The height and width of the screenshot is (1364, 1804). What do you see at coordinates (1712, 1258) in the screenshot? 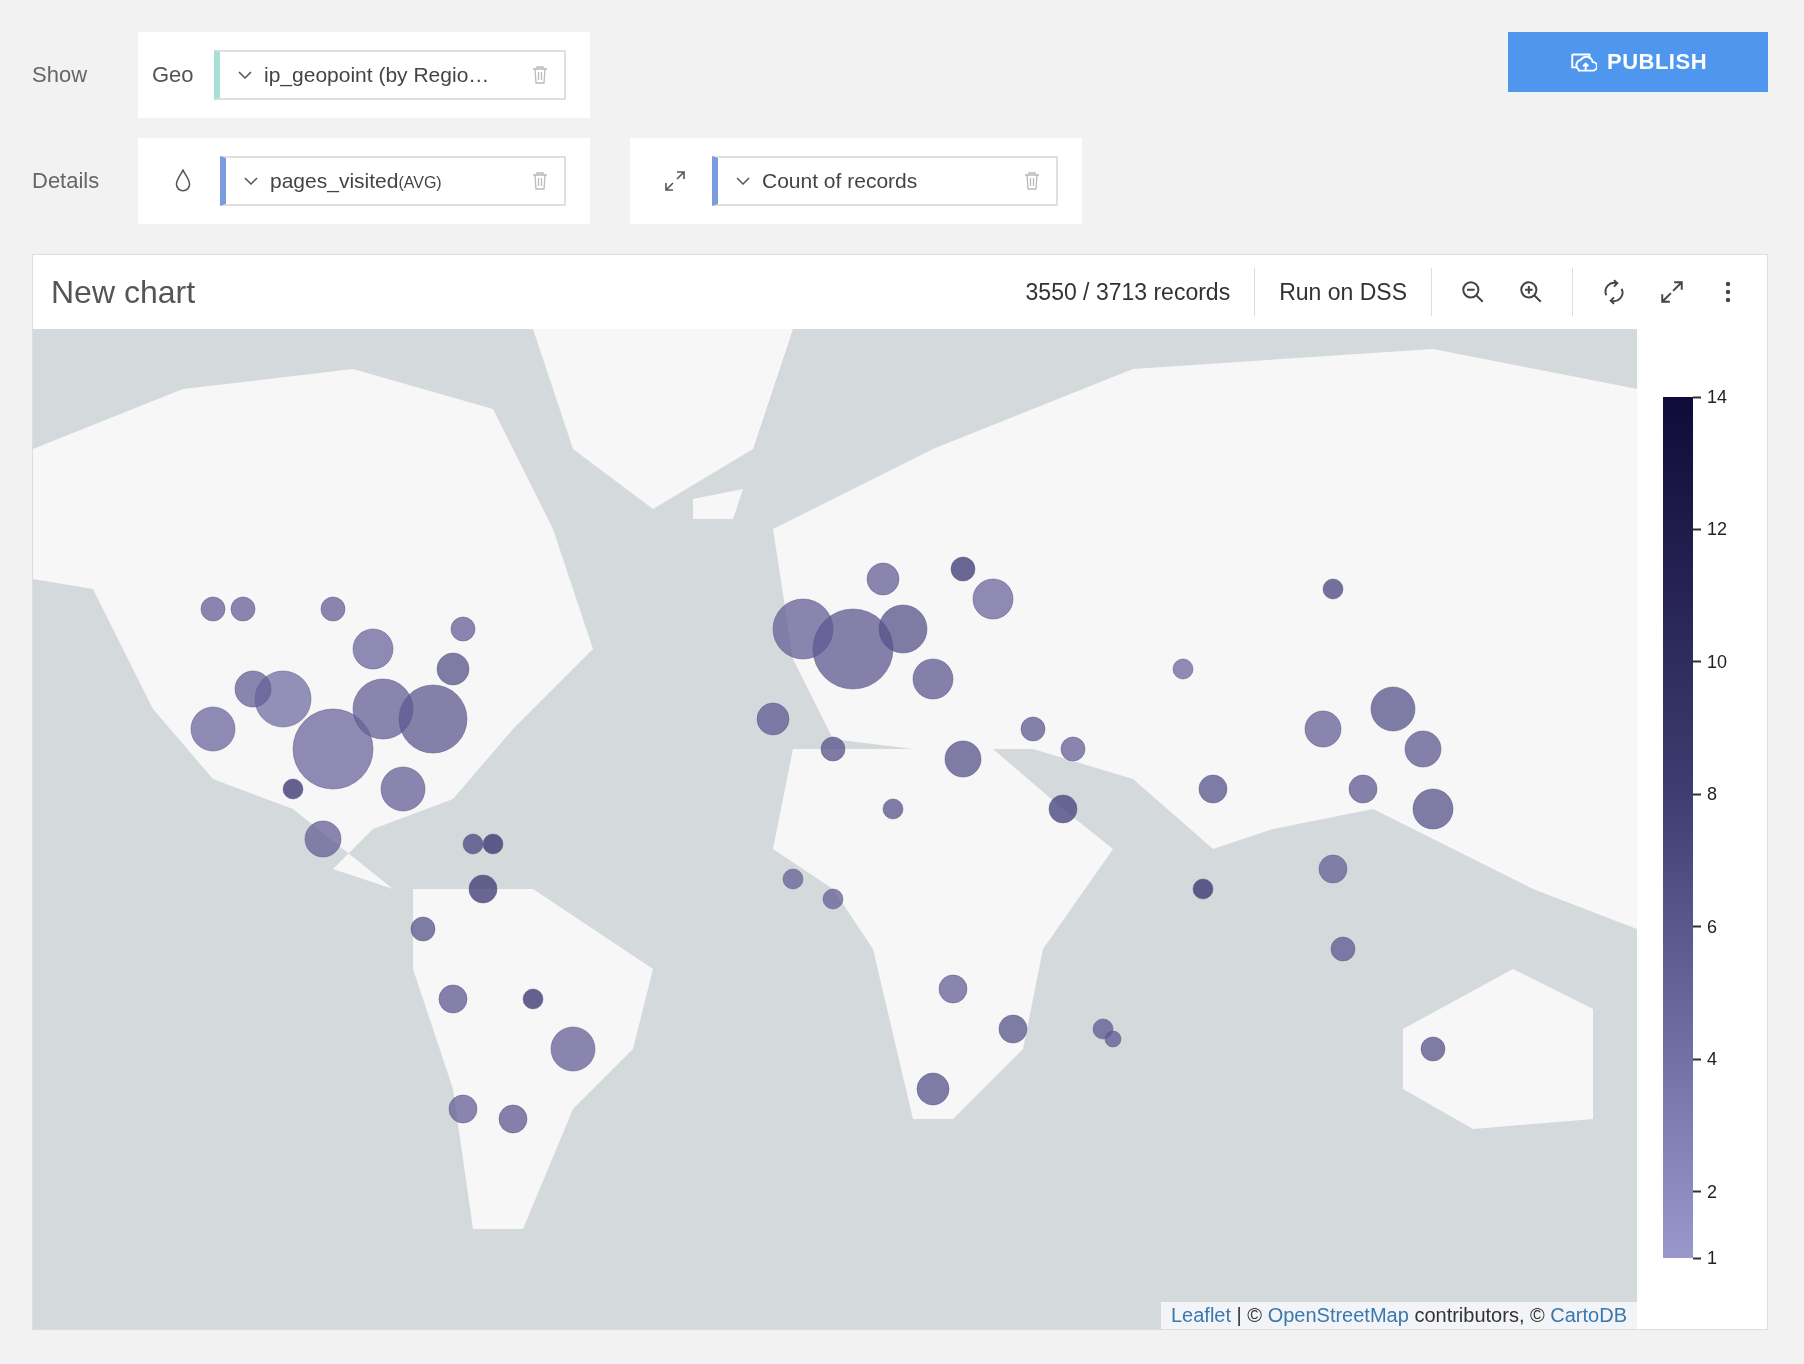
I see `legend-tick-label: 1` at bounding box center [1712, 1258].